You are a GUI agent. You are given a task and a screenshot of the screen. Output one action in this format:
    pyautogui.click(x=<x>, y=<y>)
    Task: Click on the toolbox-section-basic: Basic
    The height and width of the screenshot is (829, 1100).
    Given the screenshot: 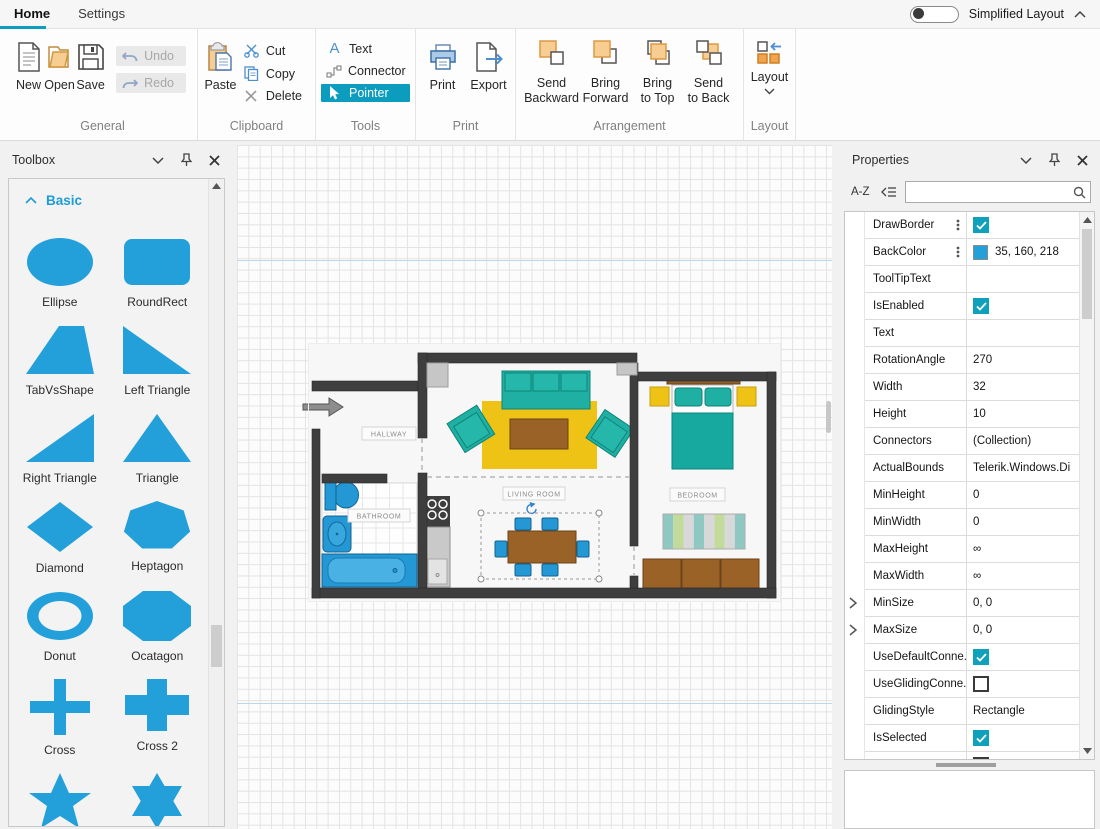 What is the action you would take?
    pyautogui.click(x=116, y=193)
    